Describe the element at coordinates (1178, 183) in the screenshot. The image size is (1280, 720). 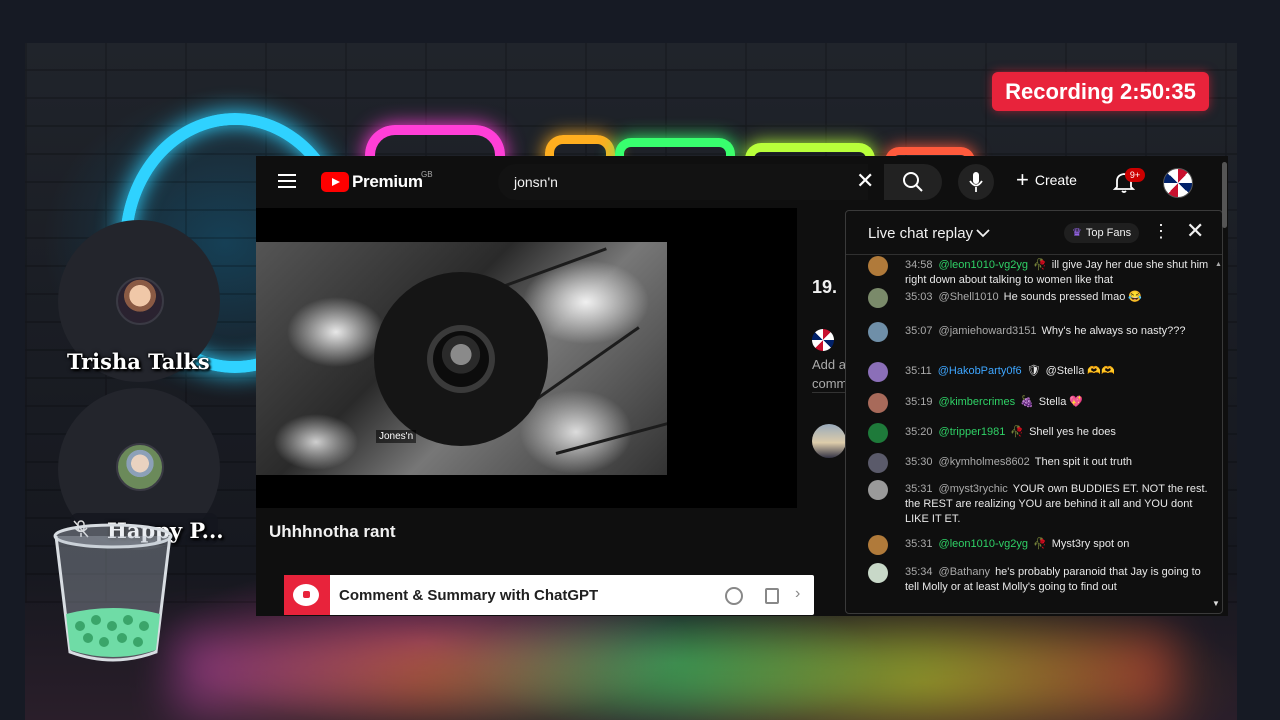
I see `profile-avatar` at that location.